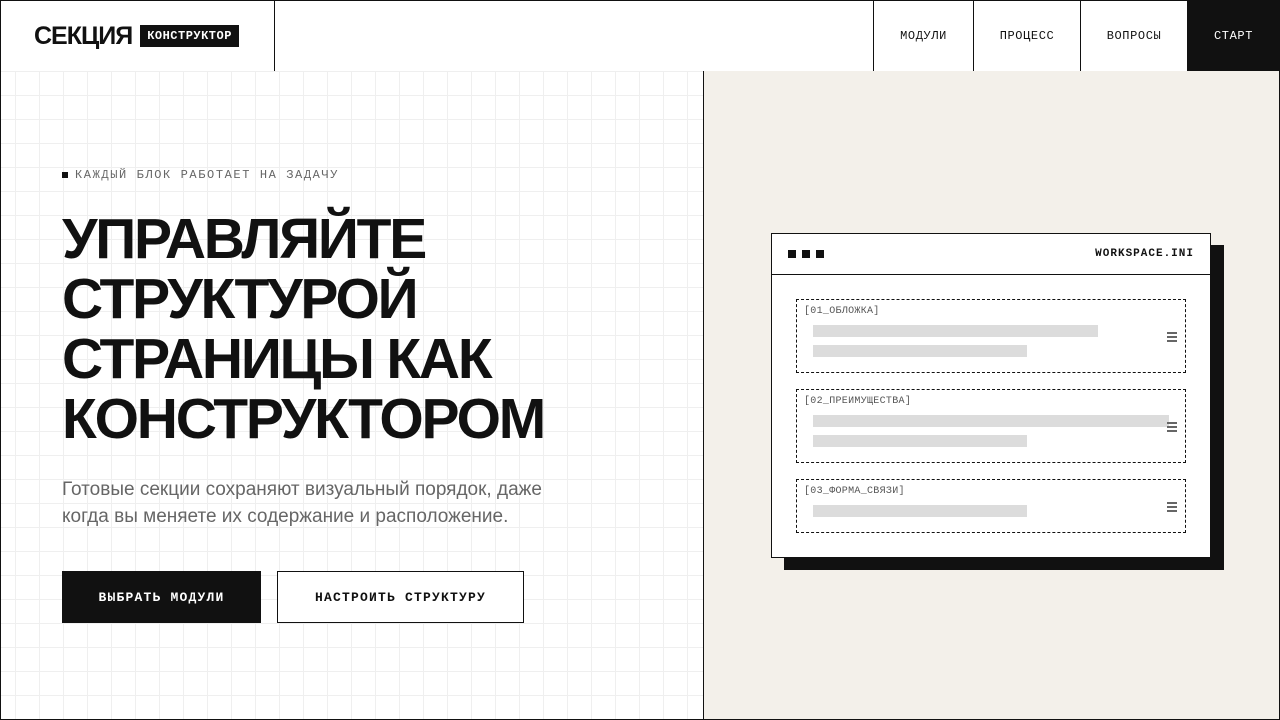 This screenshot has height=720, width=1280. Describe the element at coordinates (400, 597) in the screenshot. I see `configure-structure-button: НАСТРОИТЬ СТРУКТУРУ` at that location.